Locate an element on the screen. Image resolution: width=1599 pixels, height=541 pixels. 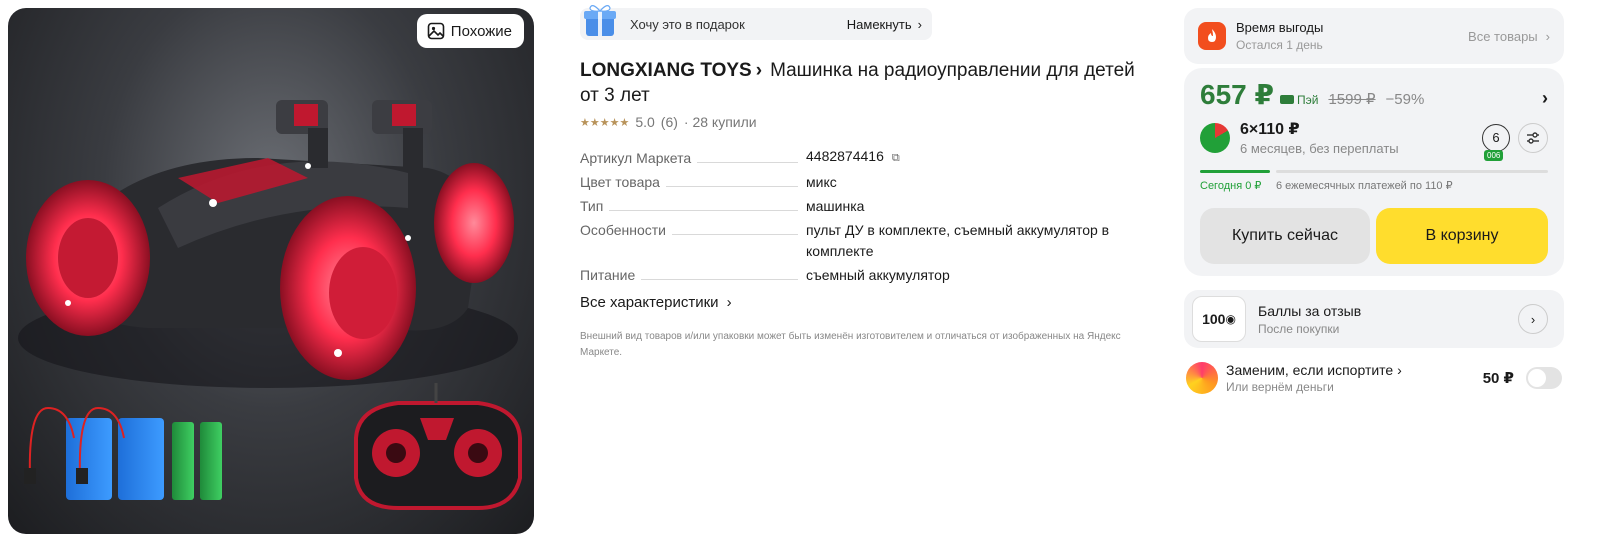
replacement-price: 50 ₽ is located at coordinates (1498, 378).